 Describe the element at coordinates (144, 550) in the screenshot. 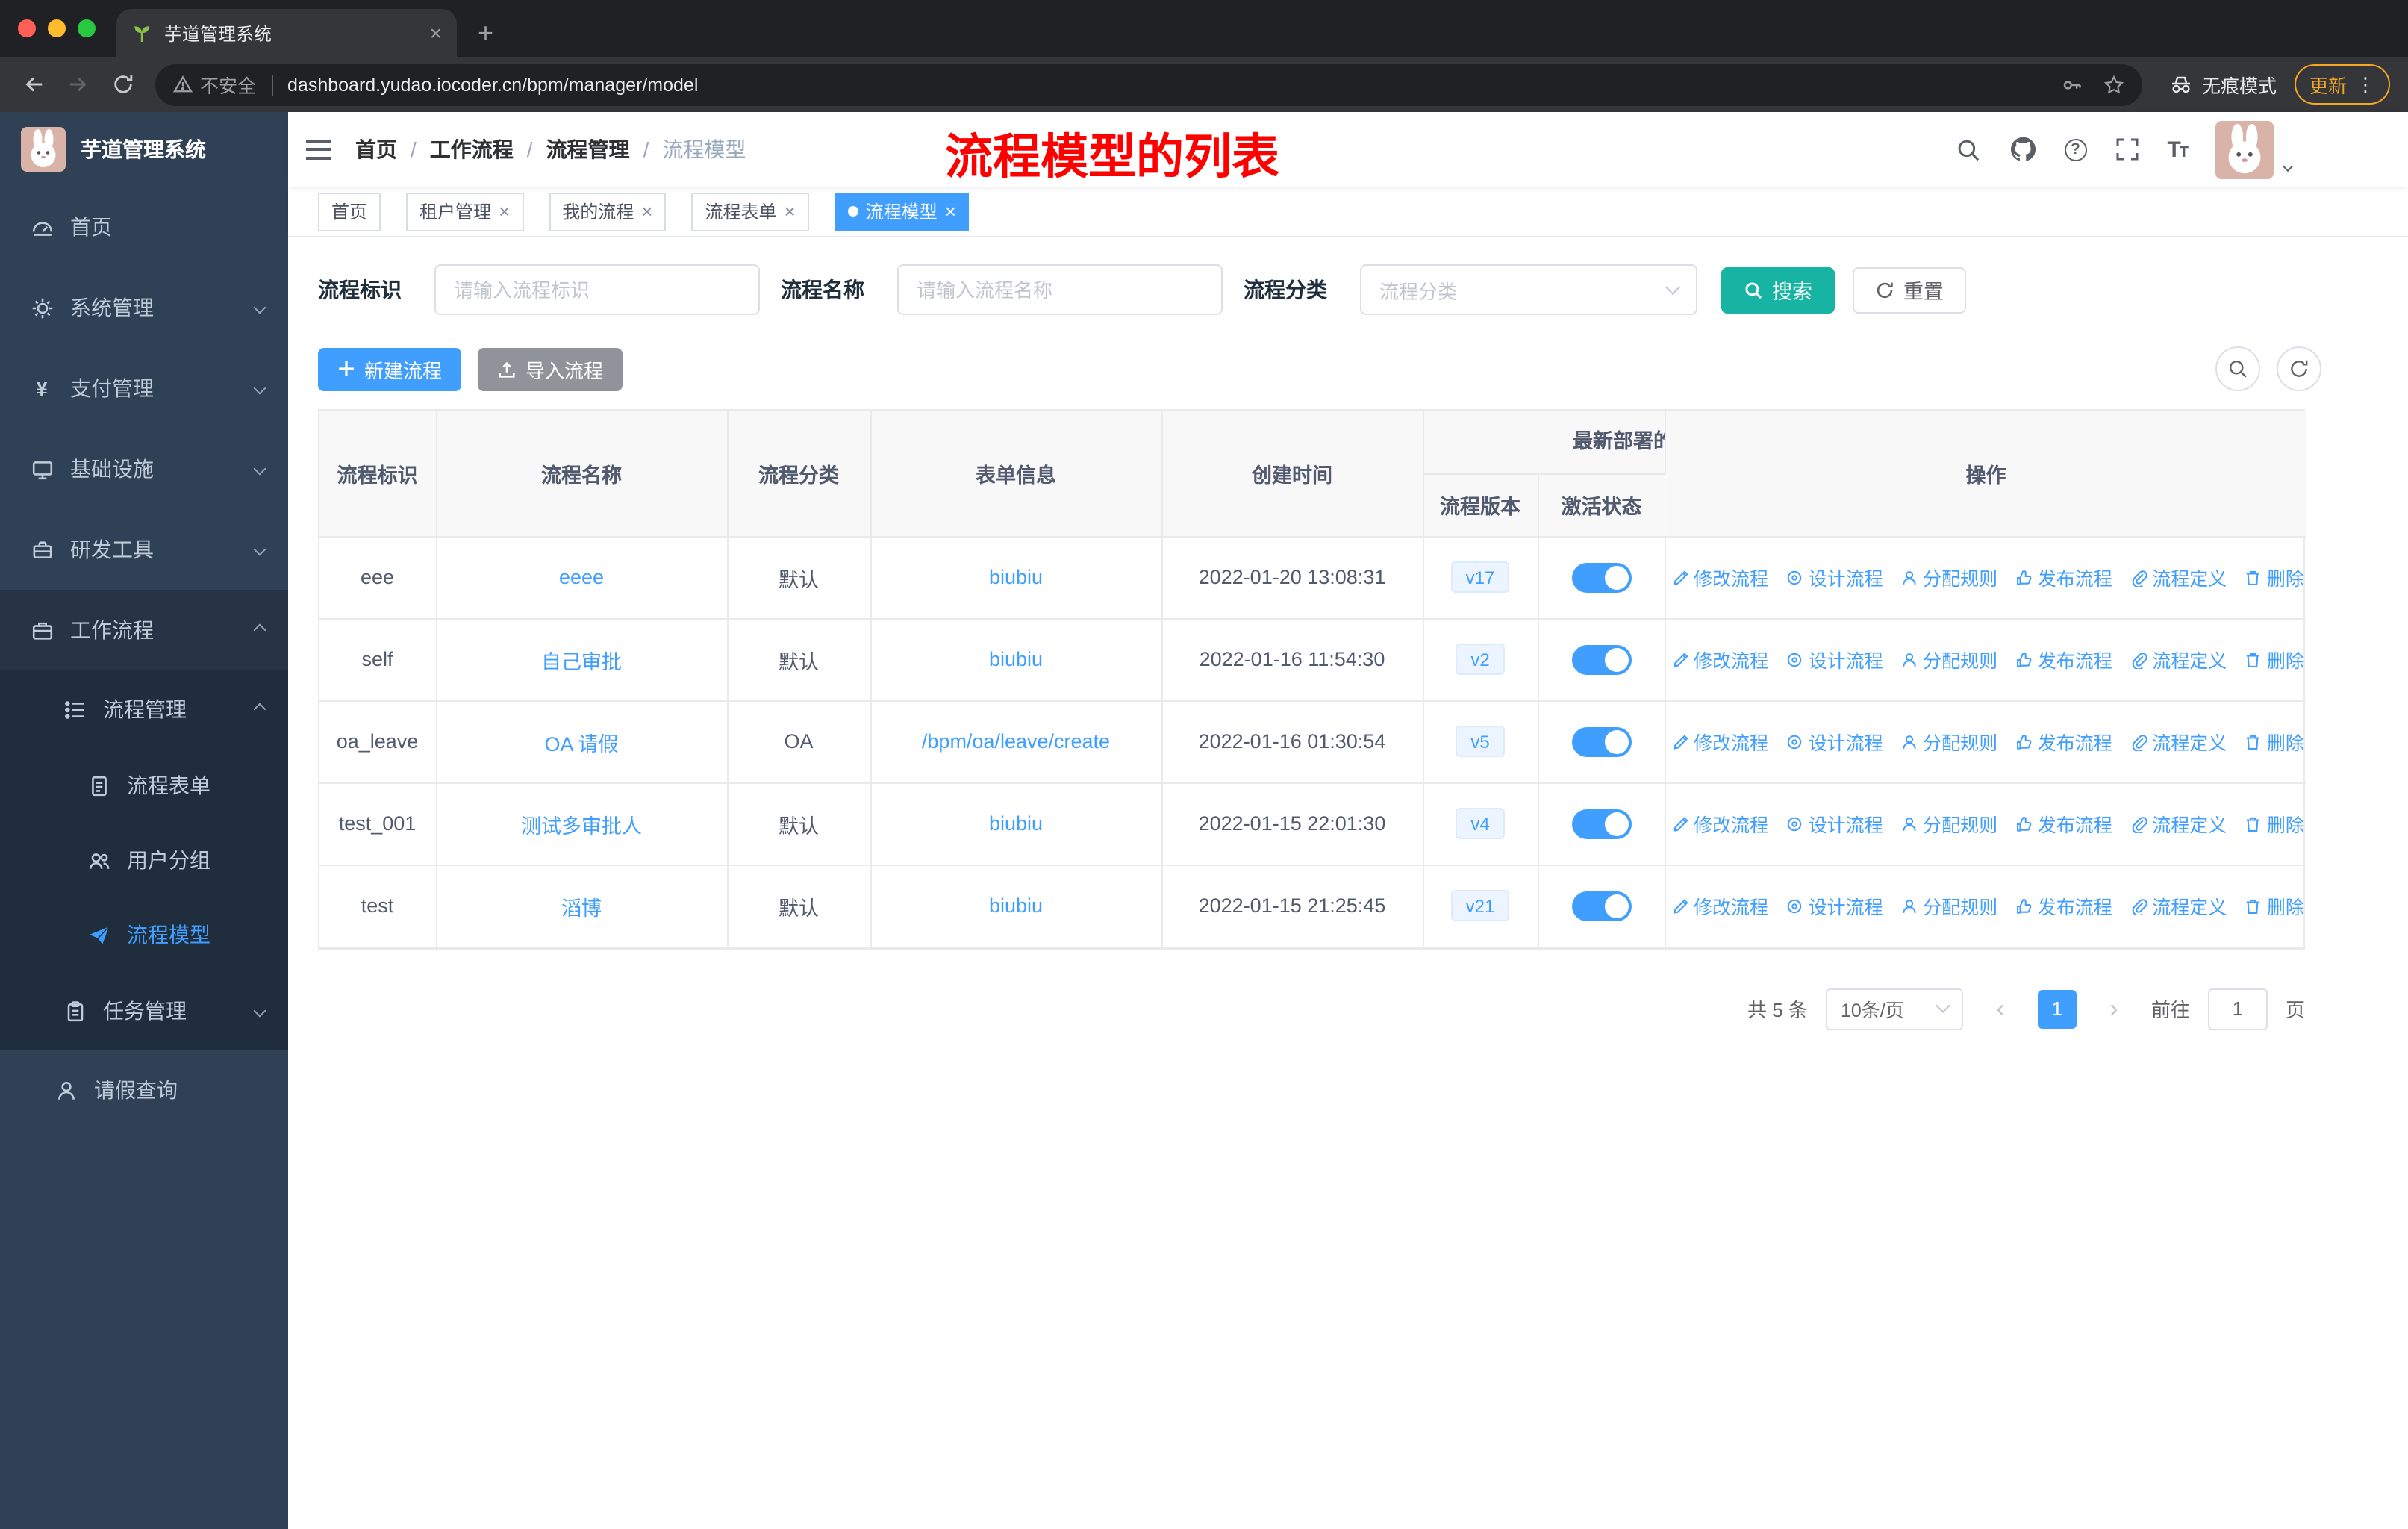

I see `sidebar-item-devtools: 研发工具` at that location.